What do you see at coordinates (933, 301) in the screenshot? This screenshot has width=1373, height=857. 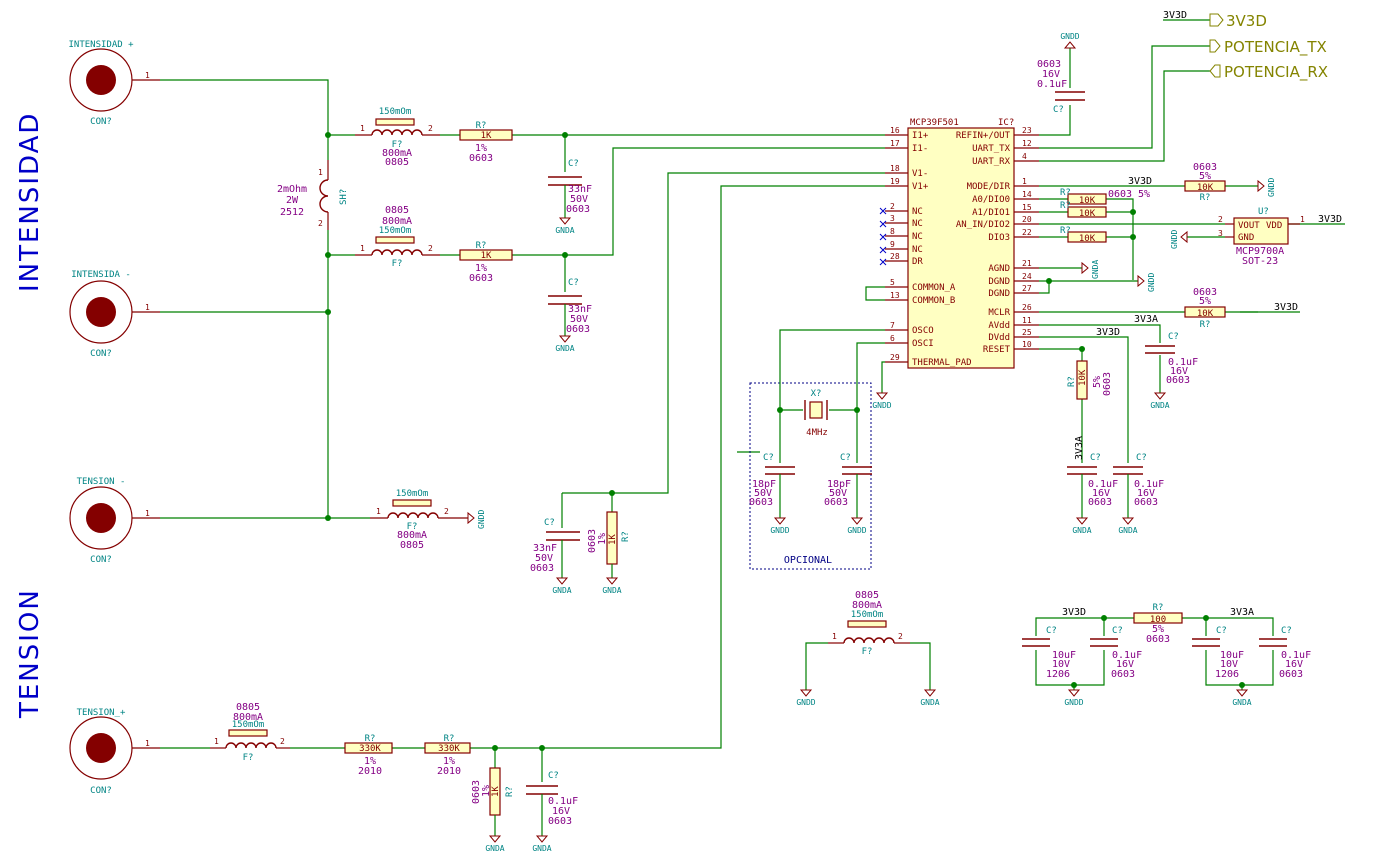 I see `svg-text: COMMON_B` at bounding box center [933, 301].